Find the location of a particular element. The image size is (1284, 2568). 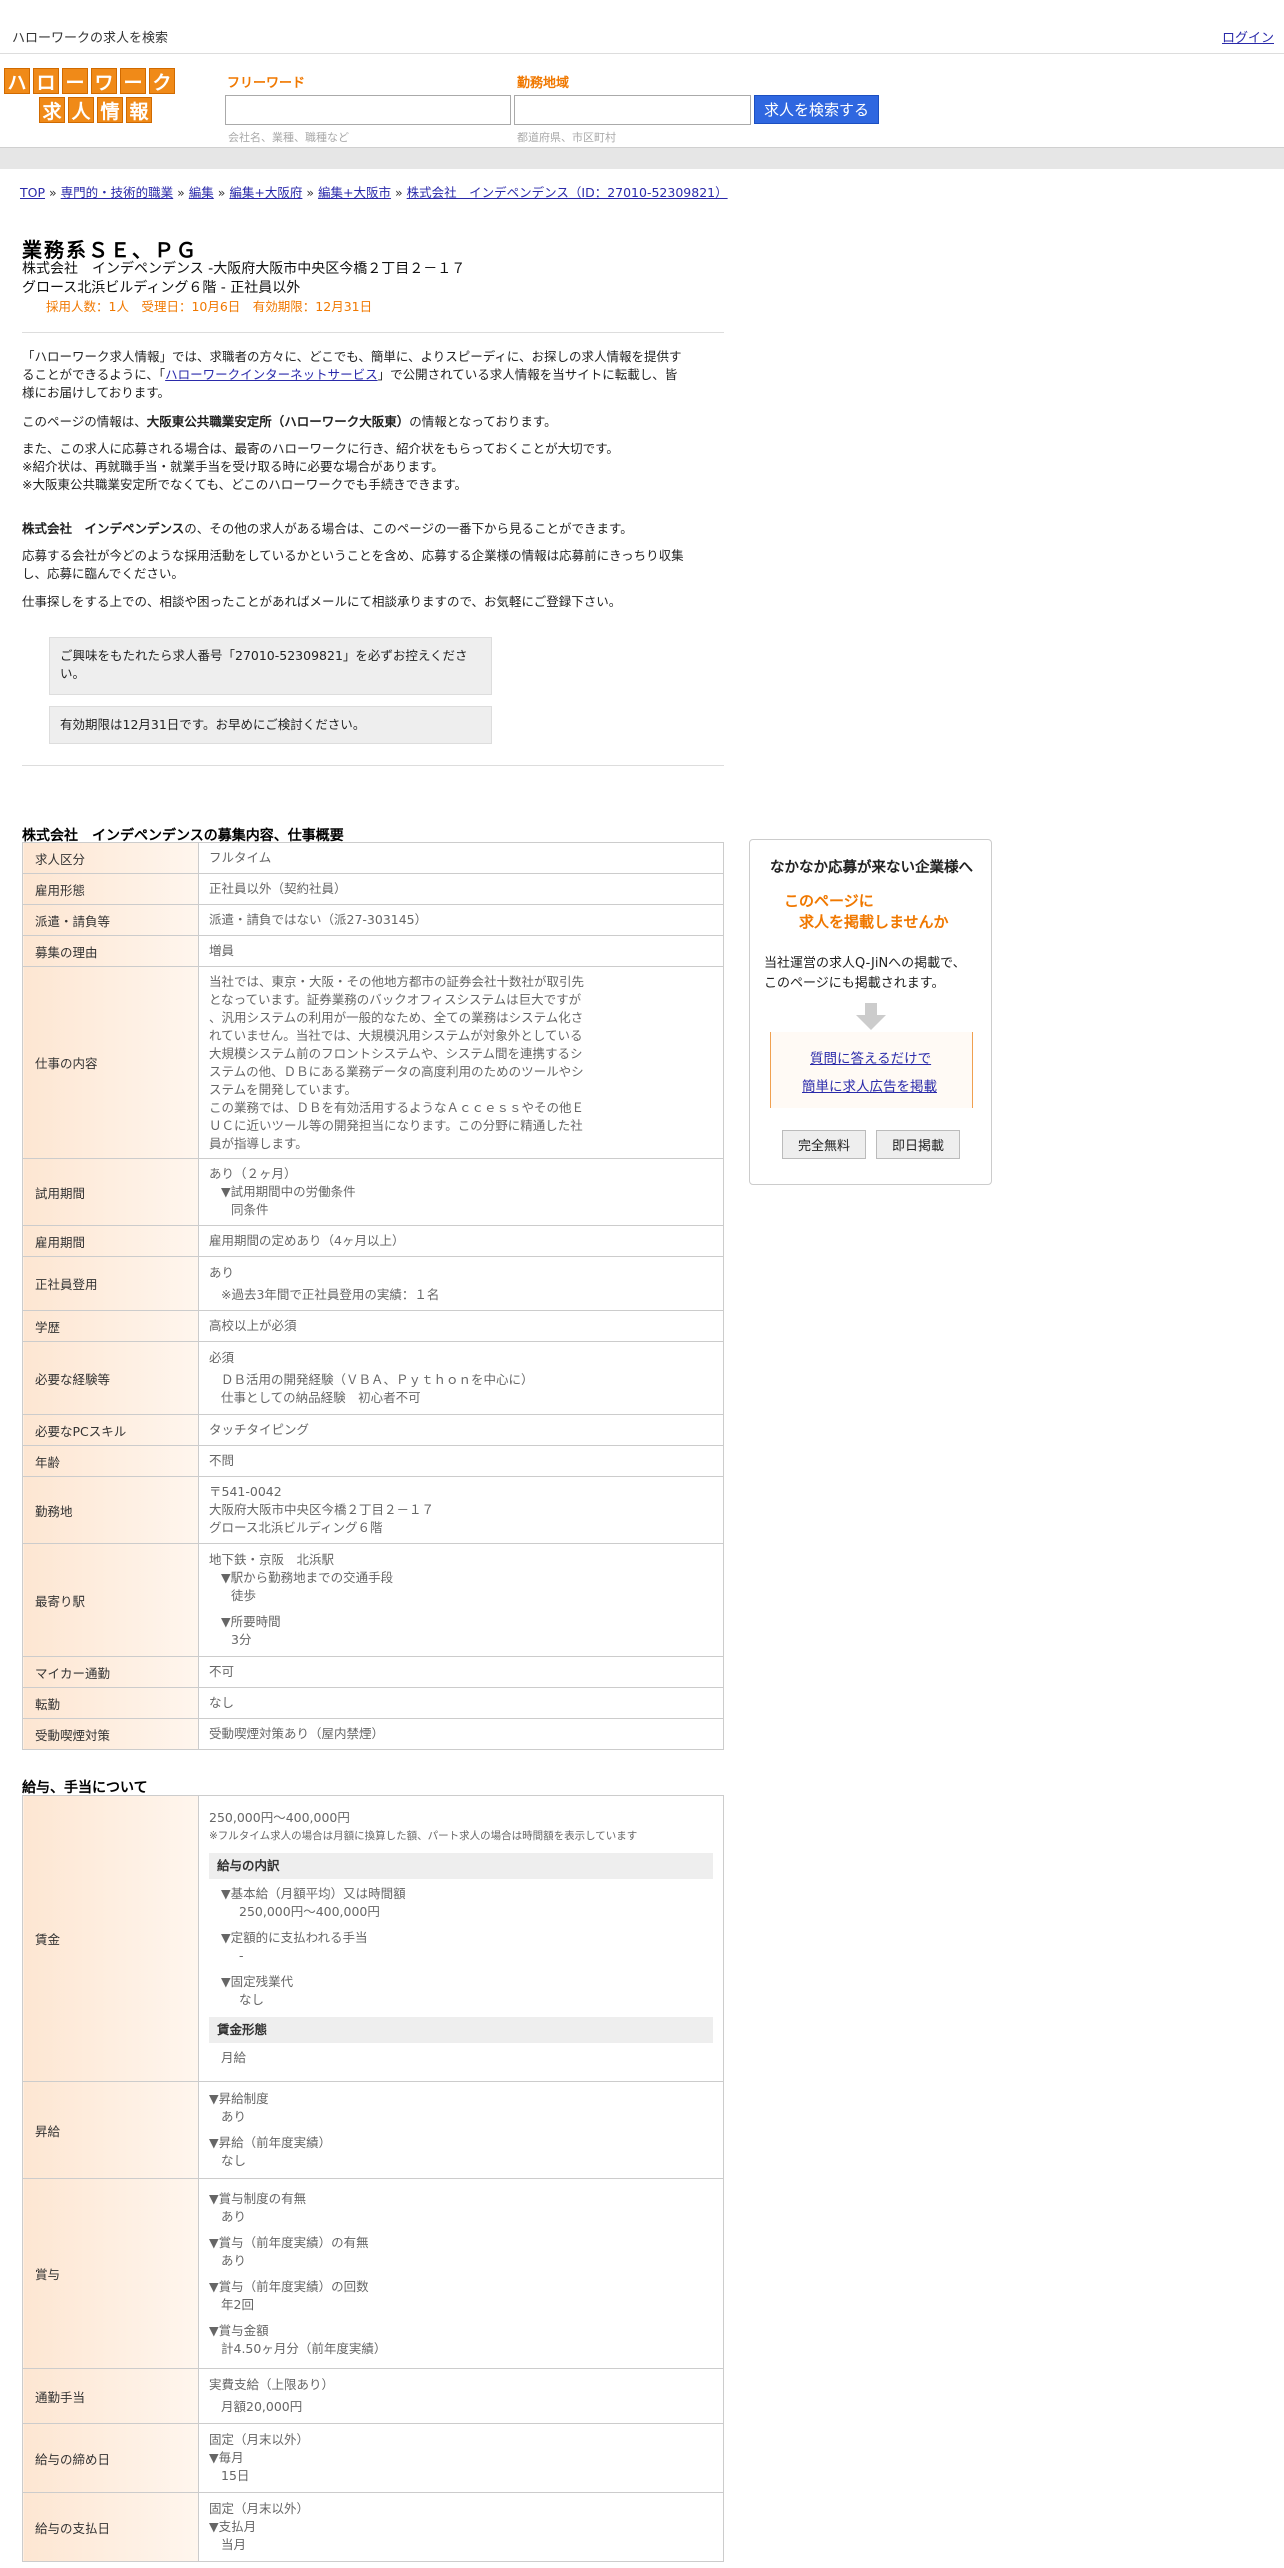

logo-char: ワ is located at coordinates (104, 81).